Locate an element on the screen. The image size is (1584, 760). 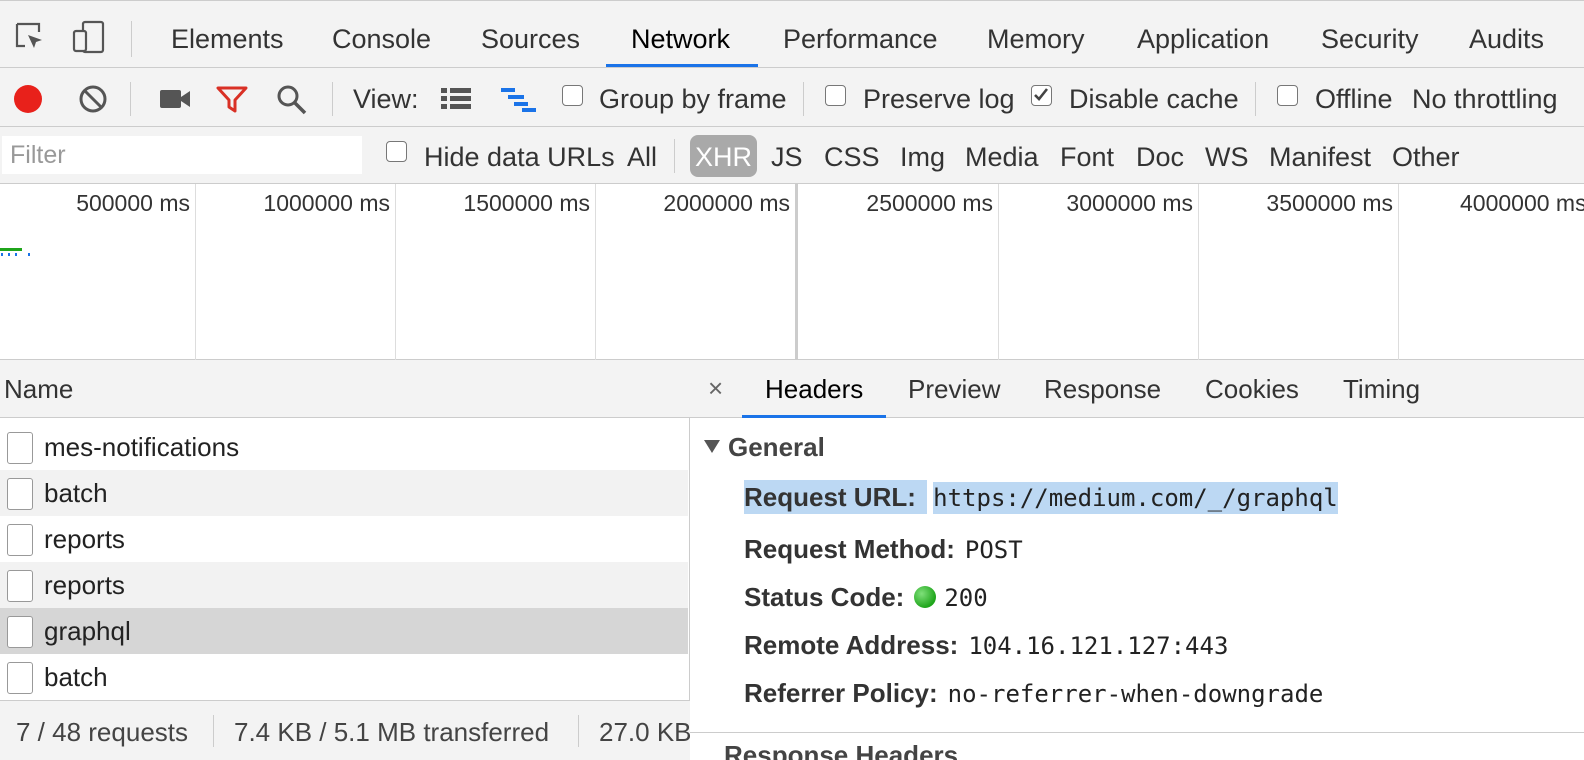
record-icon is located at coordinates (28, 99).